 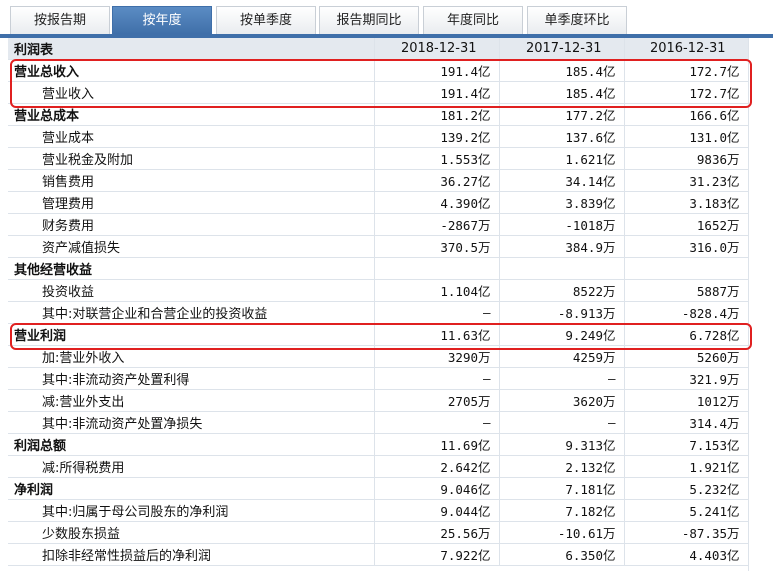 What do you see at coordinates (191, 268) in the screenshot?
I see `row-label: 其他经营收益` at bounding box center [191, 268].